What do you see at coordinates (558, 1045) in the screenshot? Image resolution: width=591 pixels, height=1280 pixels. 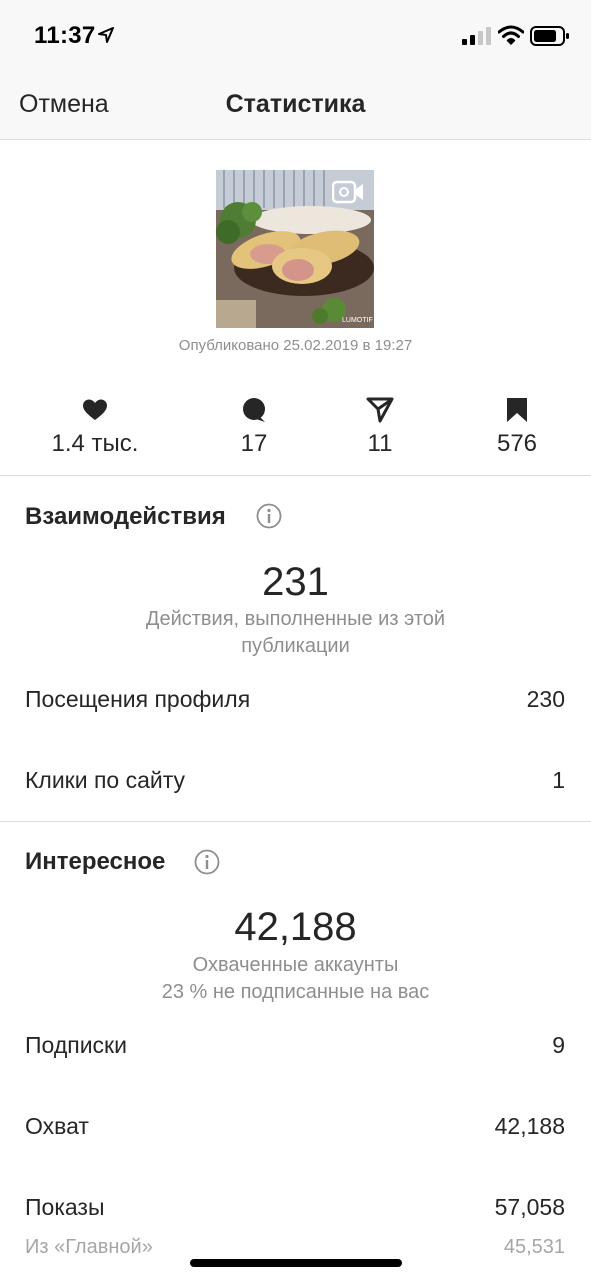 I see `row-value: 9` at bounding box center [558, 1045].